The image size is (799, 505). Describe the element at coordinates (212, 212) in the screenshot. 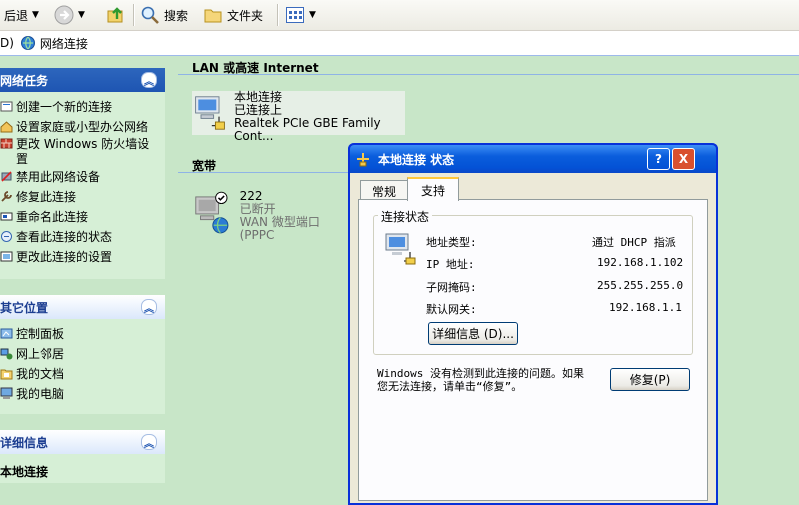

I see `broadband-connection-icon` at that location.